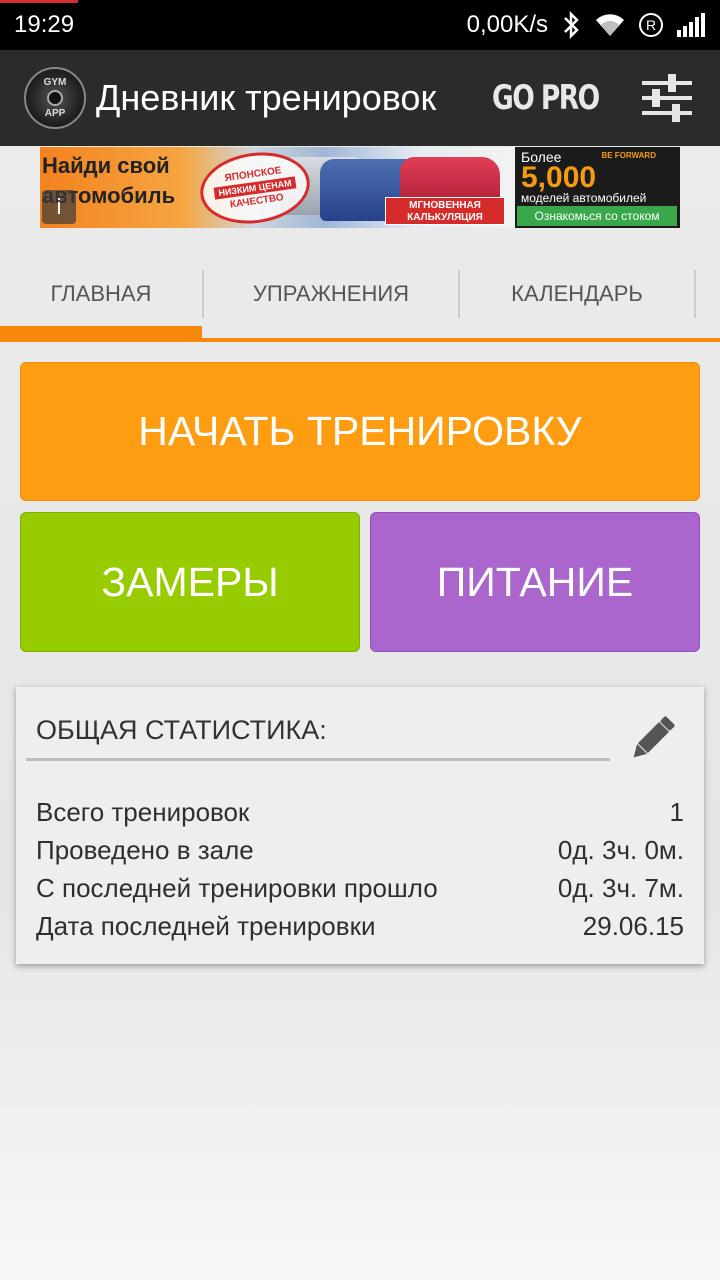 The width and height of the screenshot is (720, 1280). I want to click on stats-divider, so click(318, 759).